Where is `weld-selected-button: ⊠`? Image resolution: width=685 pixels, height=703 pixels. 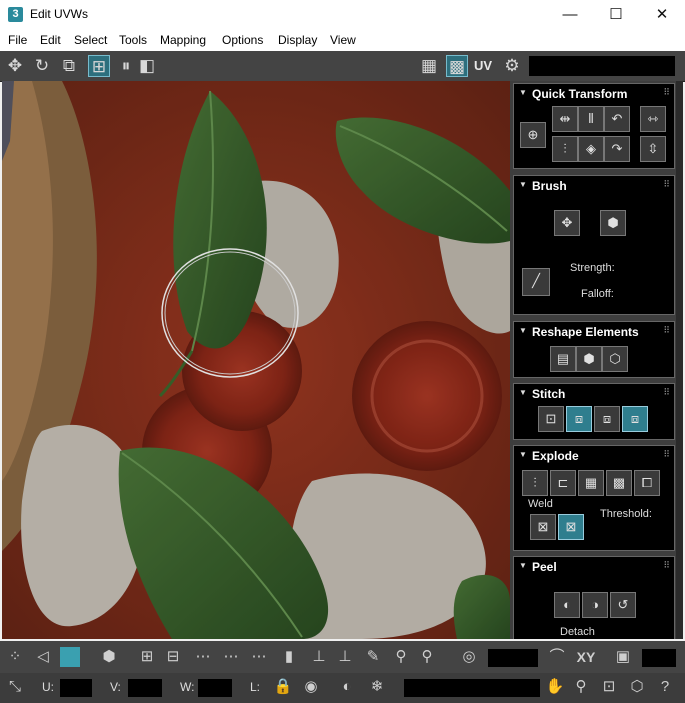 weld-selected-button: ⊠ is located at coordinates (543, 527).